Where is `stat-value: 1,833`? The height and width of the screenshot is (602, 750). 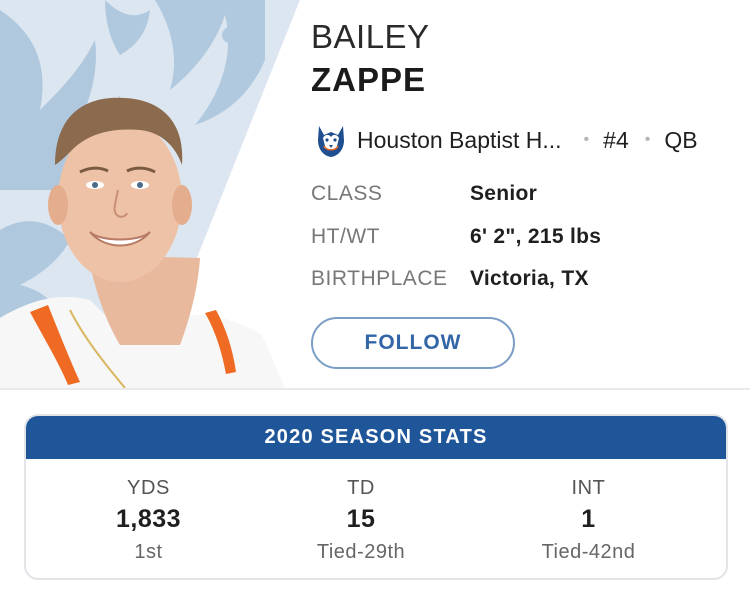
stat-value: 1,833 is located at coordinates (148, 519).